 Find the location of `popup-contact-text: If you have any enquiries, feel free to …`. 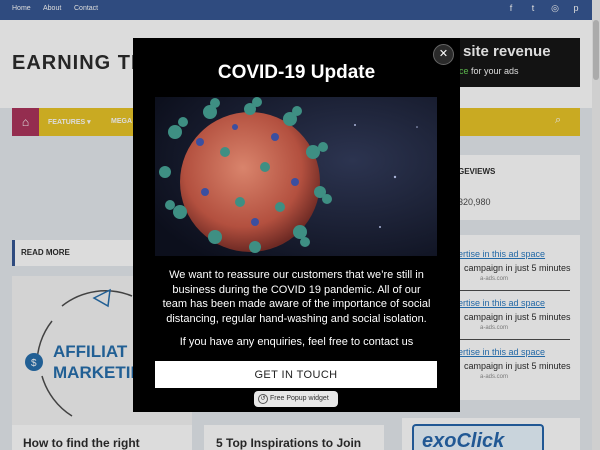

popup-contact-text: If you have any enquiries, feel free to … is located at coordinates (296, 342).